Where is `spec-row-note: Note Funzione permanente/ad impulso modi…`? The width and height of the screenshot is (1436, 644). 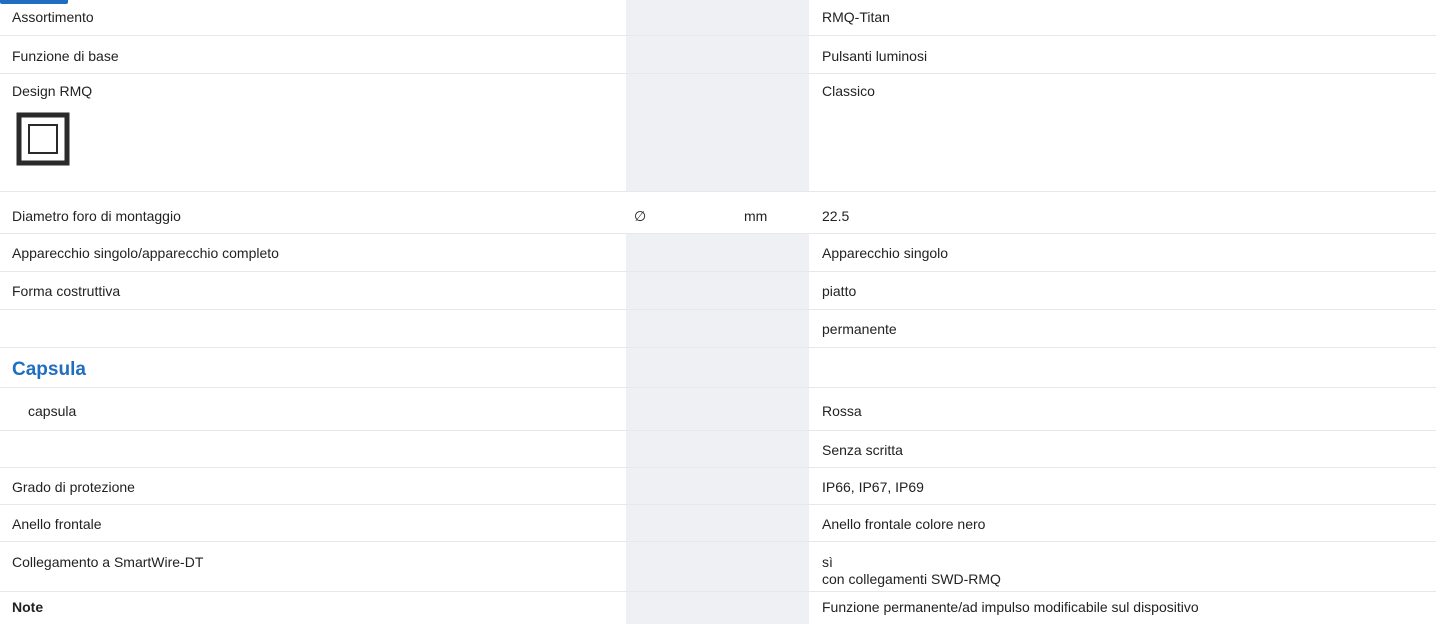
spec-row-note: Note Funzione permanente/ad impulso modi… is located at coordinates (718, 608).